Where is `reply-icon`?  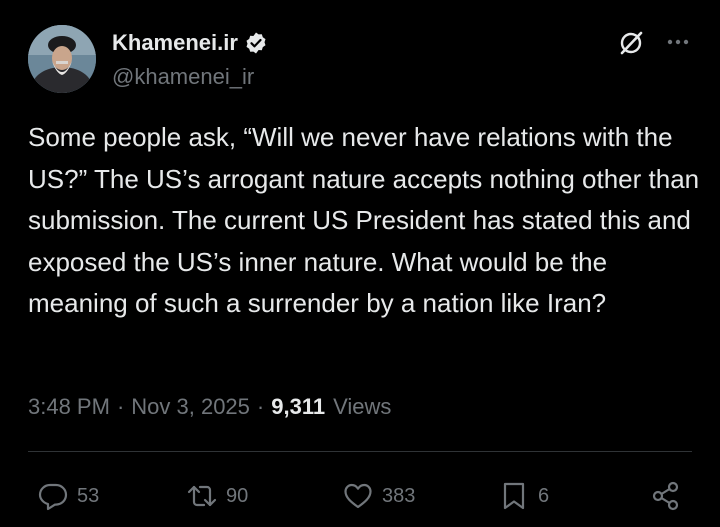 reply-icon is located at coordinates (53, 497).